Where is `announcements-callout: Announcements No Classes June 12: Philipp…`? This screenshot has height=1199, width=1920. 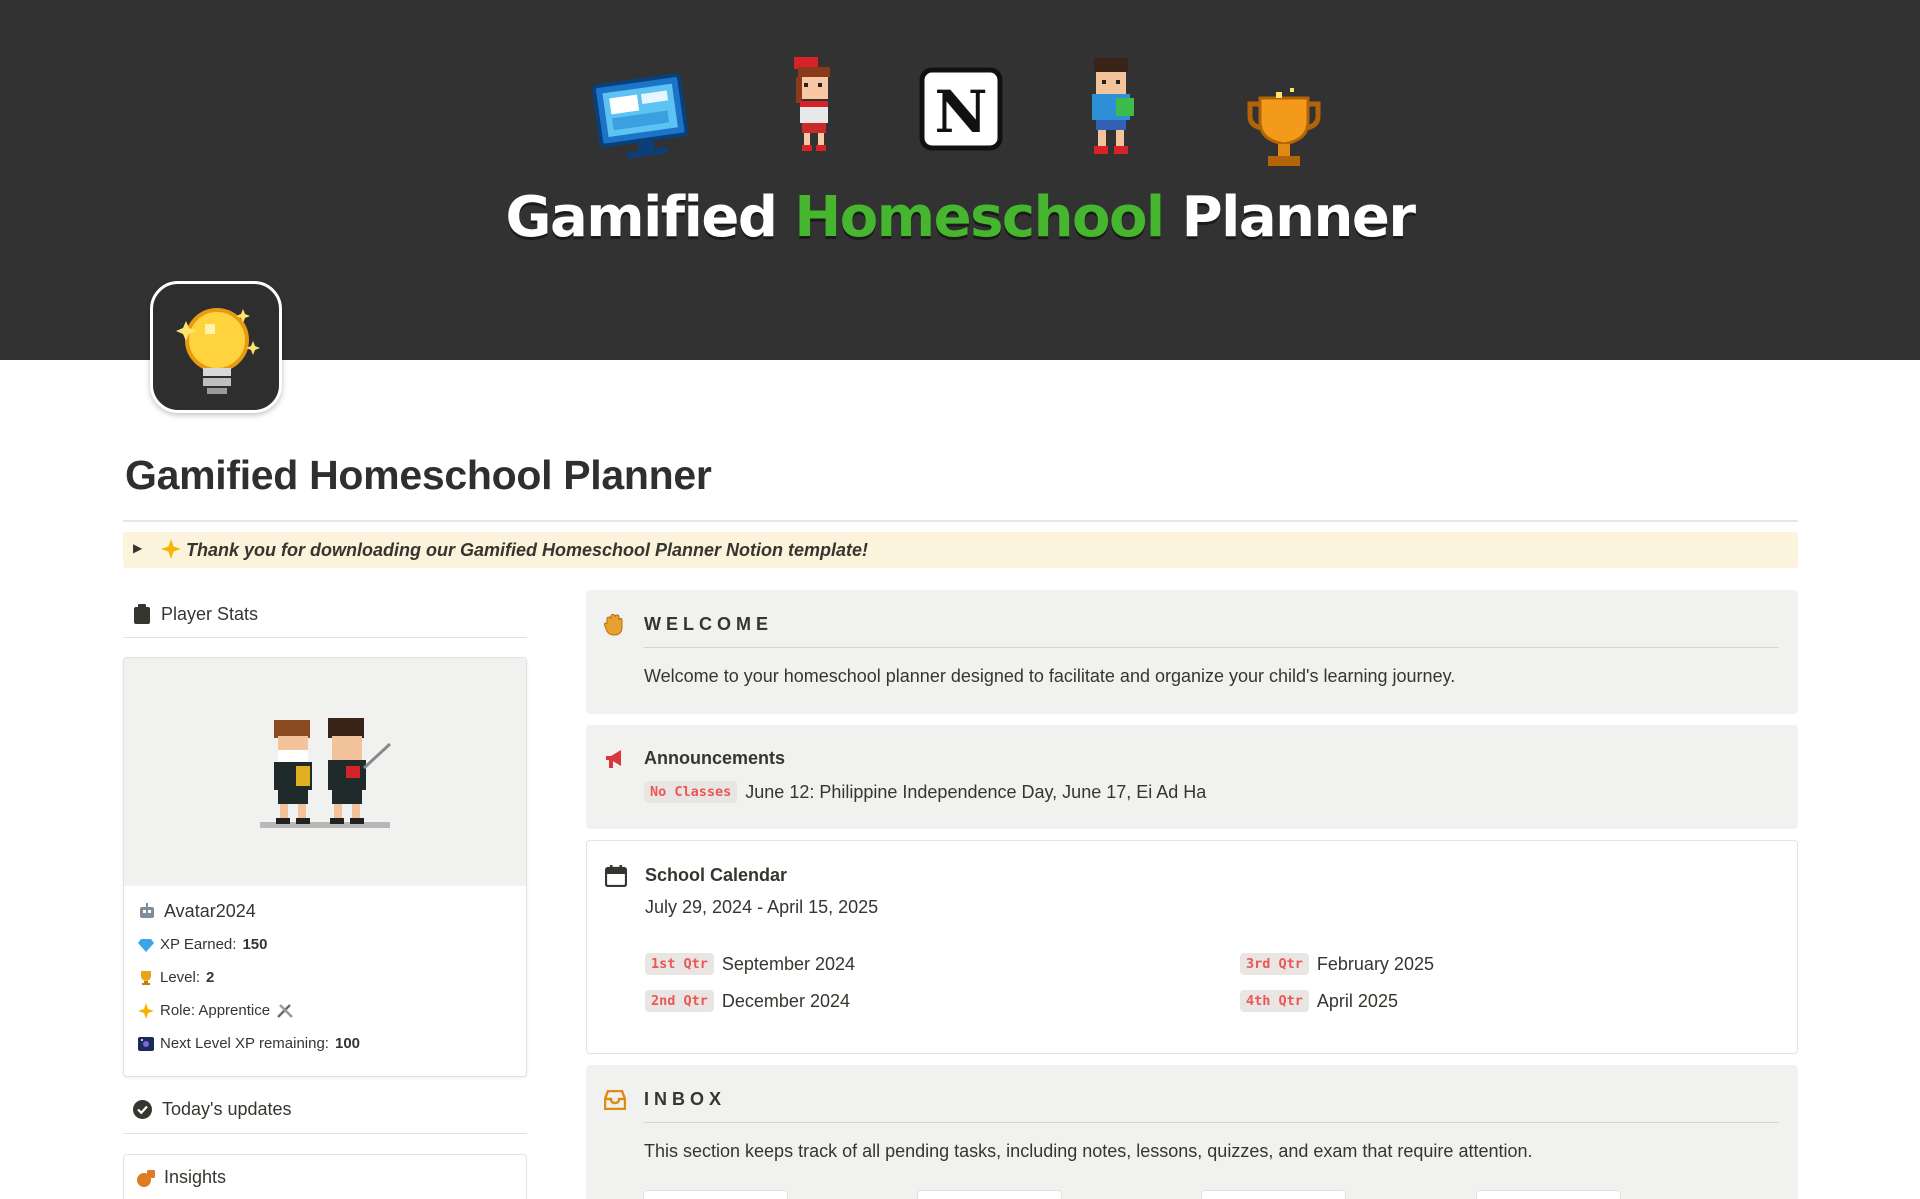
announcements-callout: Announcements No Classes June 12: Philipp… is located at coordinates (1192, 777).